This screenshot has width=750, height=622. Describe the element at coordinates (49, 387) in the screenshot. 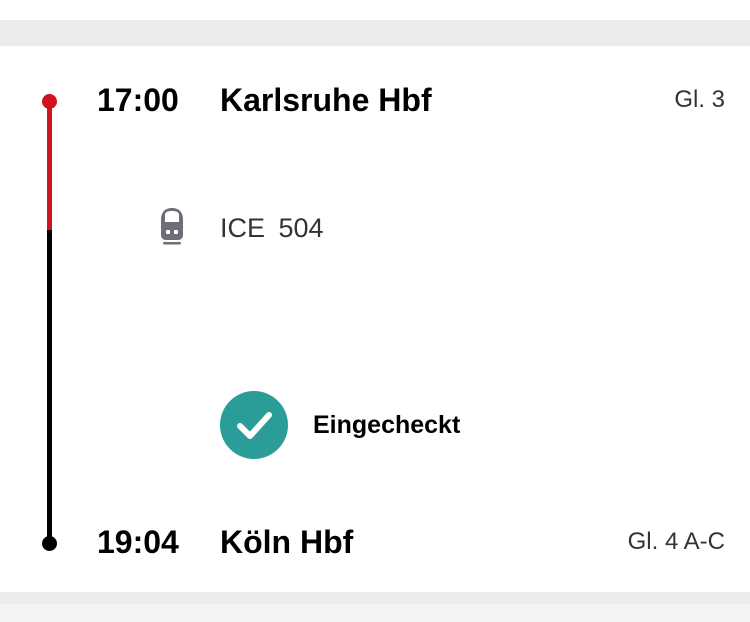

I see `timeline-remaining-segment` at that location.